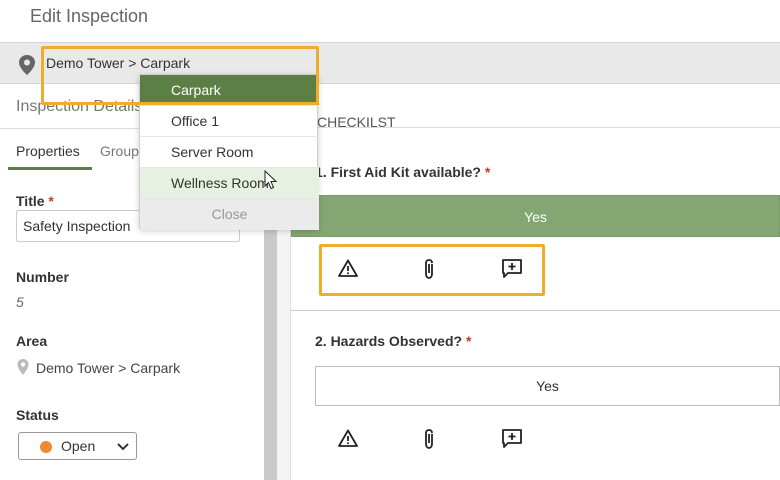  I want to click on section-title: Inspection Details, so click(79, 106).